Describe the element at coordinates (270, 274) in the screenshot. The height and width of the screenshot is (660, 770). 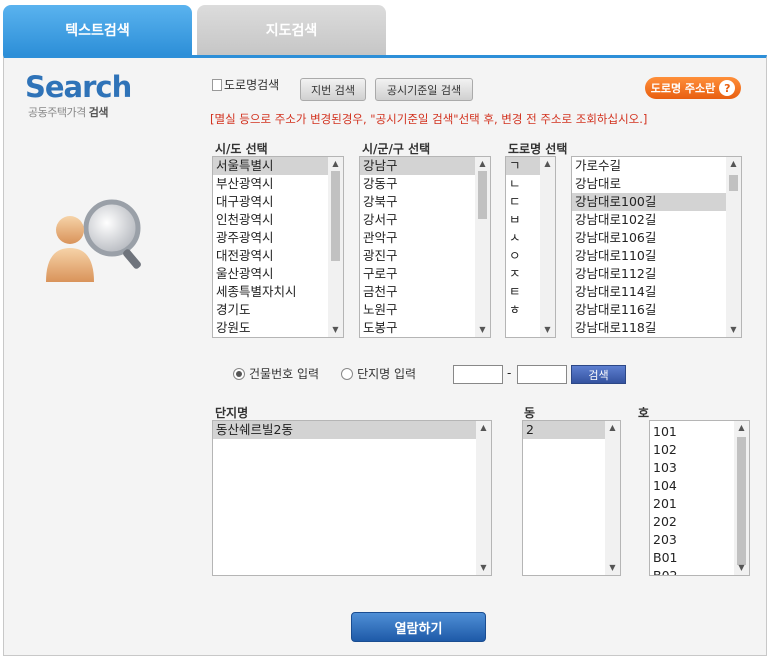
I see `list-item: 울산광역시` at that location.